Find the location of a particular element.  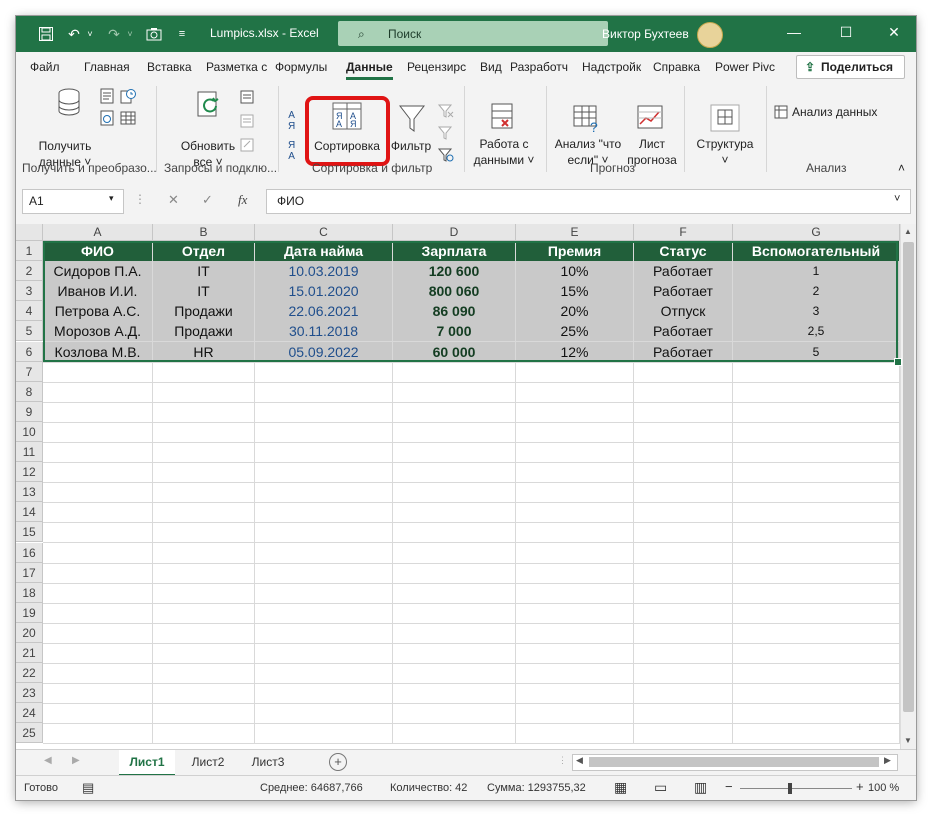

table-header-cell: Дата найма is located at coordinates (324, 251).